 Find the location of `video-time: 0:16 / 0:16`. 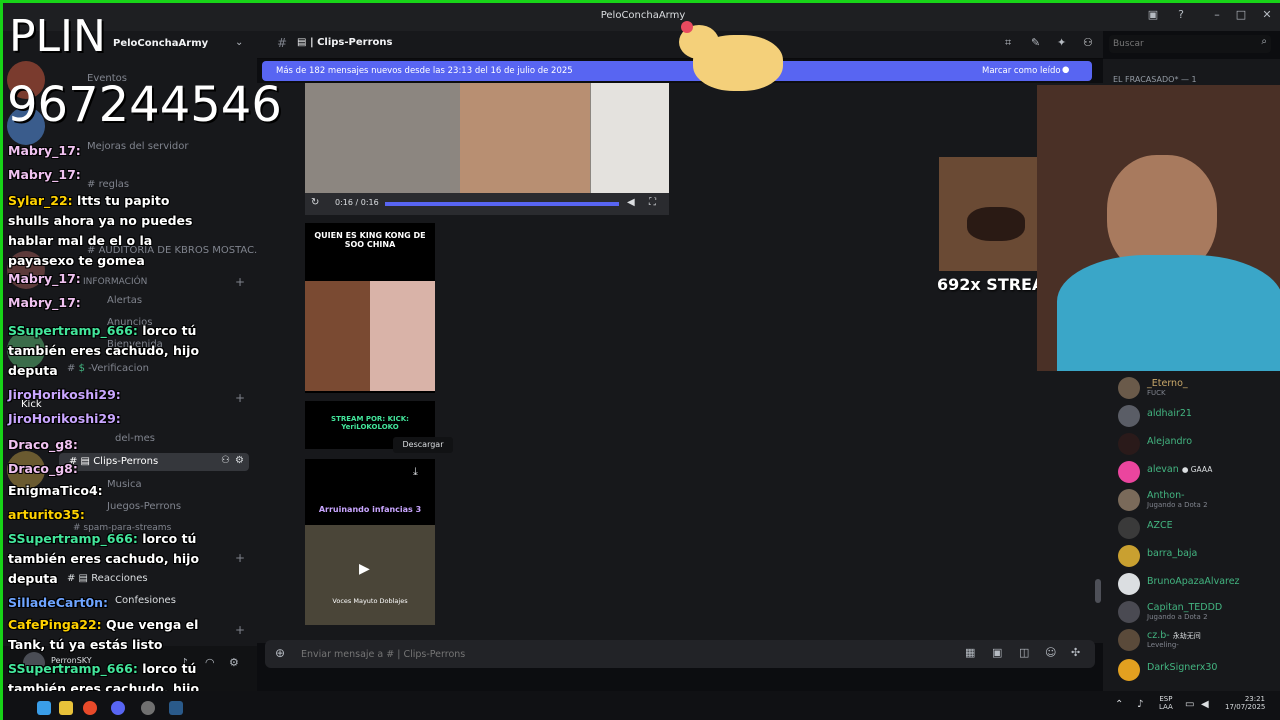

video-time: 0:16 / 0:16 is located at coordinates (357, 202).